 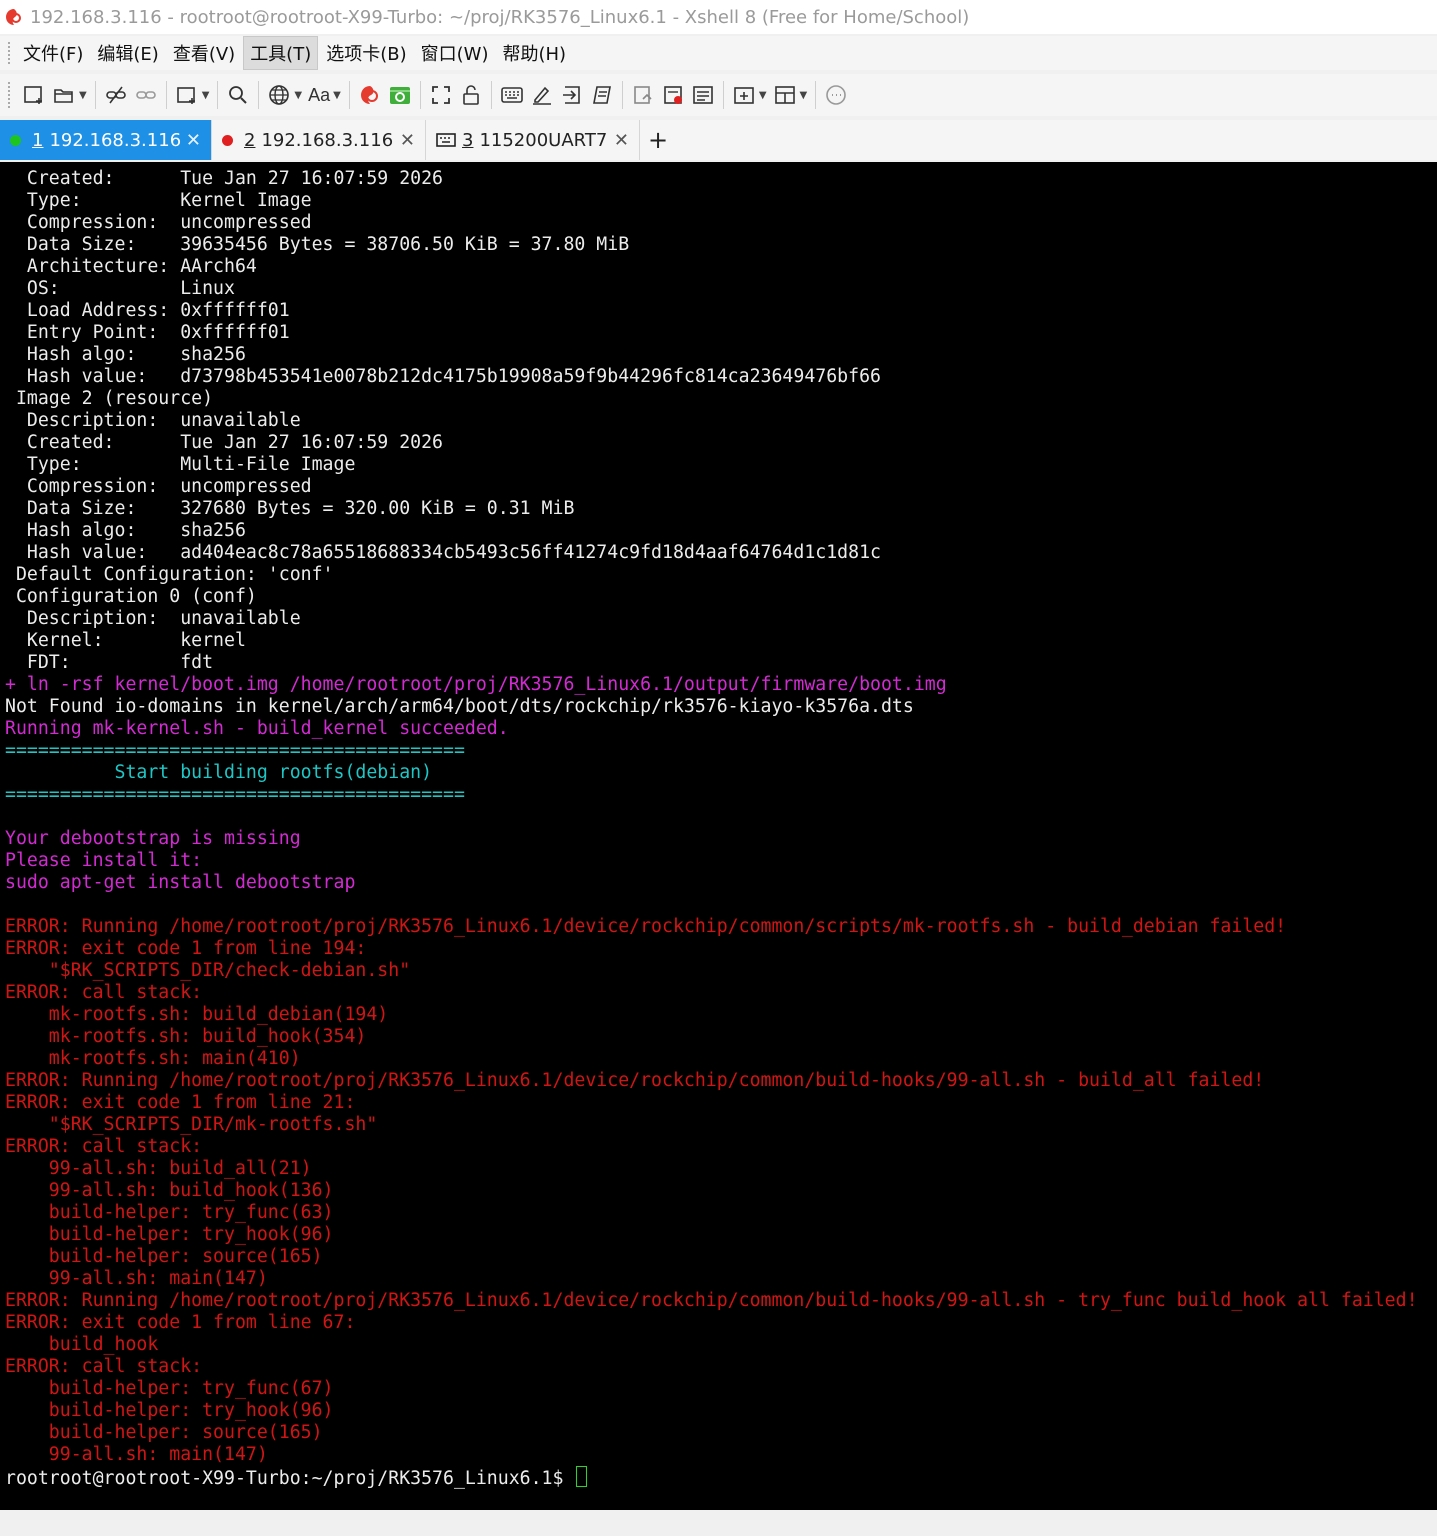 I want to click on script-icon, so click(x=602, y=95).